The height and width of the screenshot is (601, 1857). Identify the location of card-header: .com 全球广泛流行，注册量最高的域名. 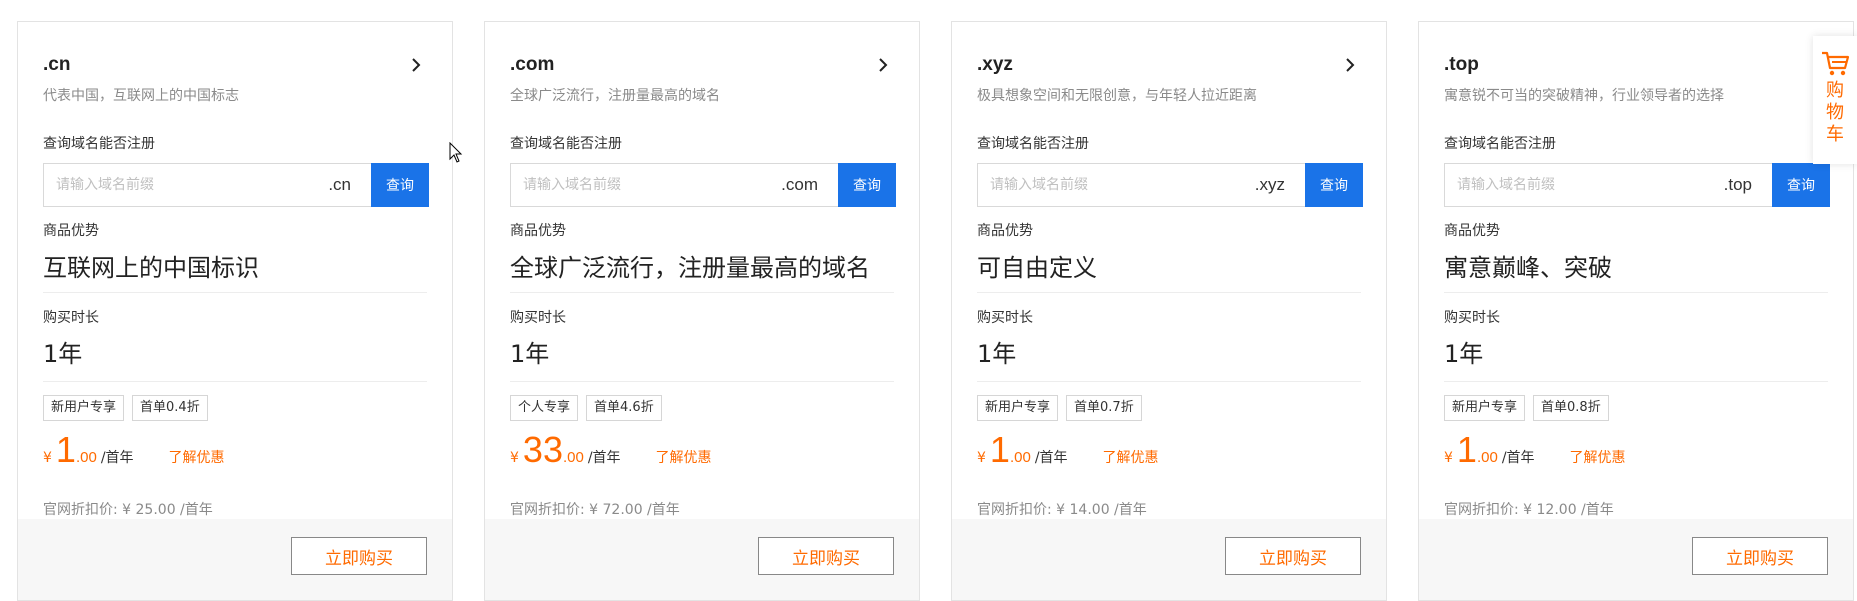
(702, 79).